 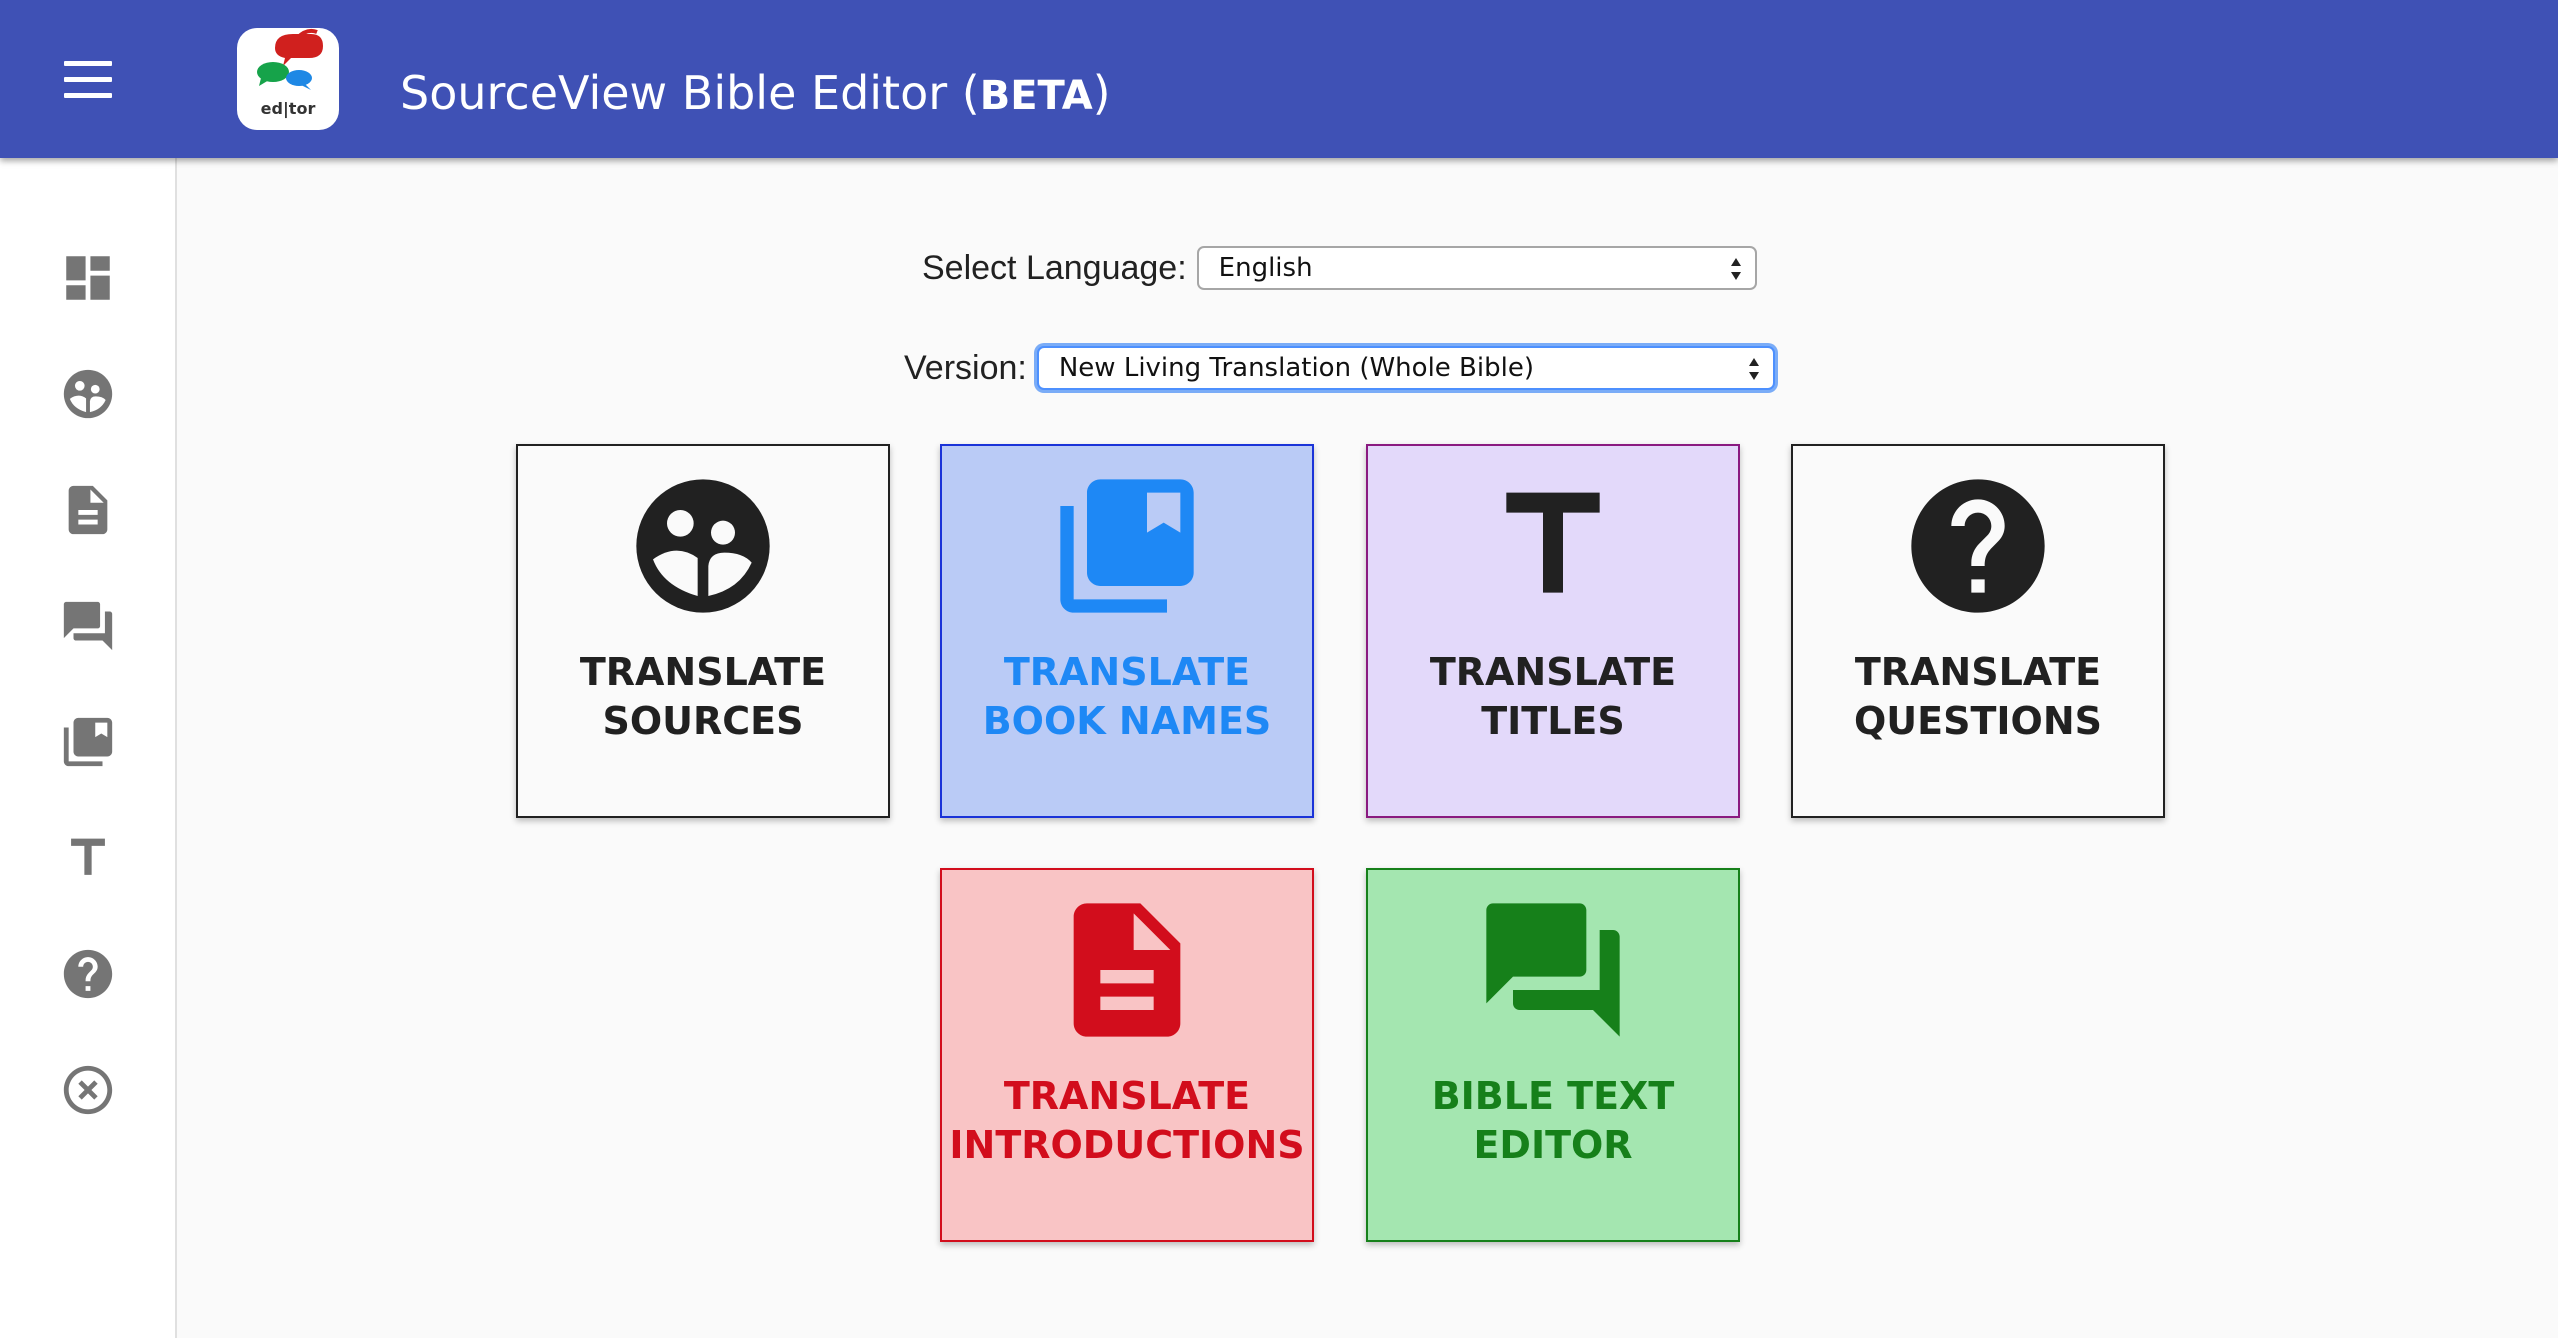 I want to click on dashboard-icon, so click(x=88, y=278).